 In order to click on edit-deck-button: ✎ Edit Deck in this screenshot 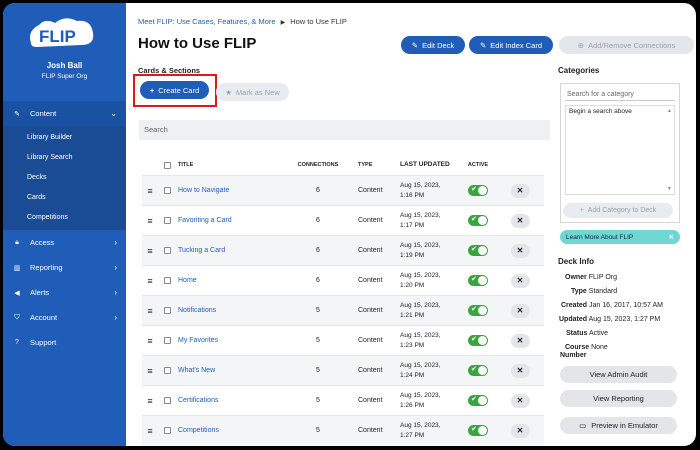, I will do `click(433, 45)`.